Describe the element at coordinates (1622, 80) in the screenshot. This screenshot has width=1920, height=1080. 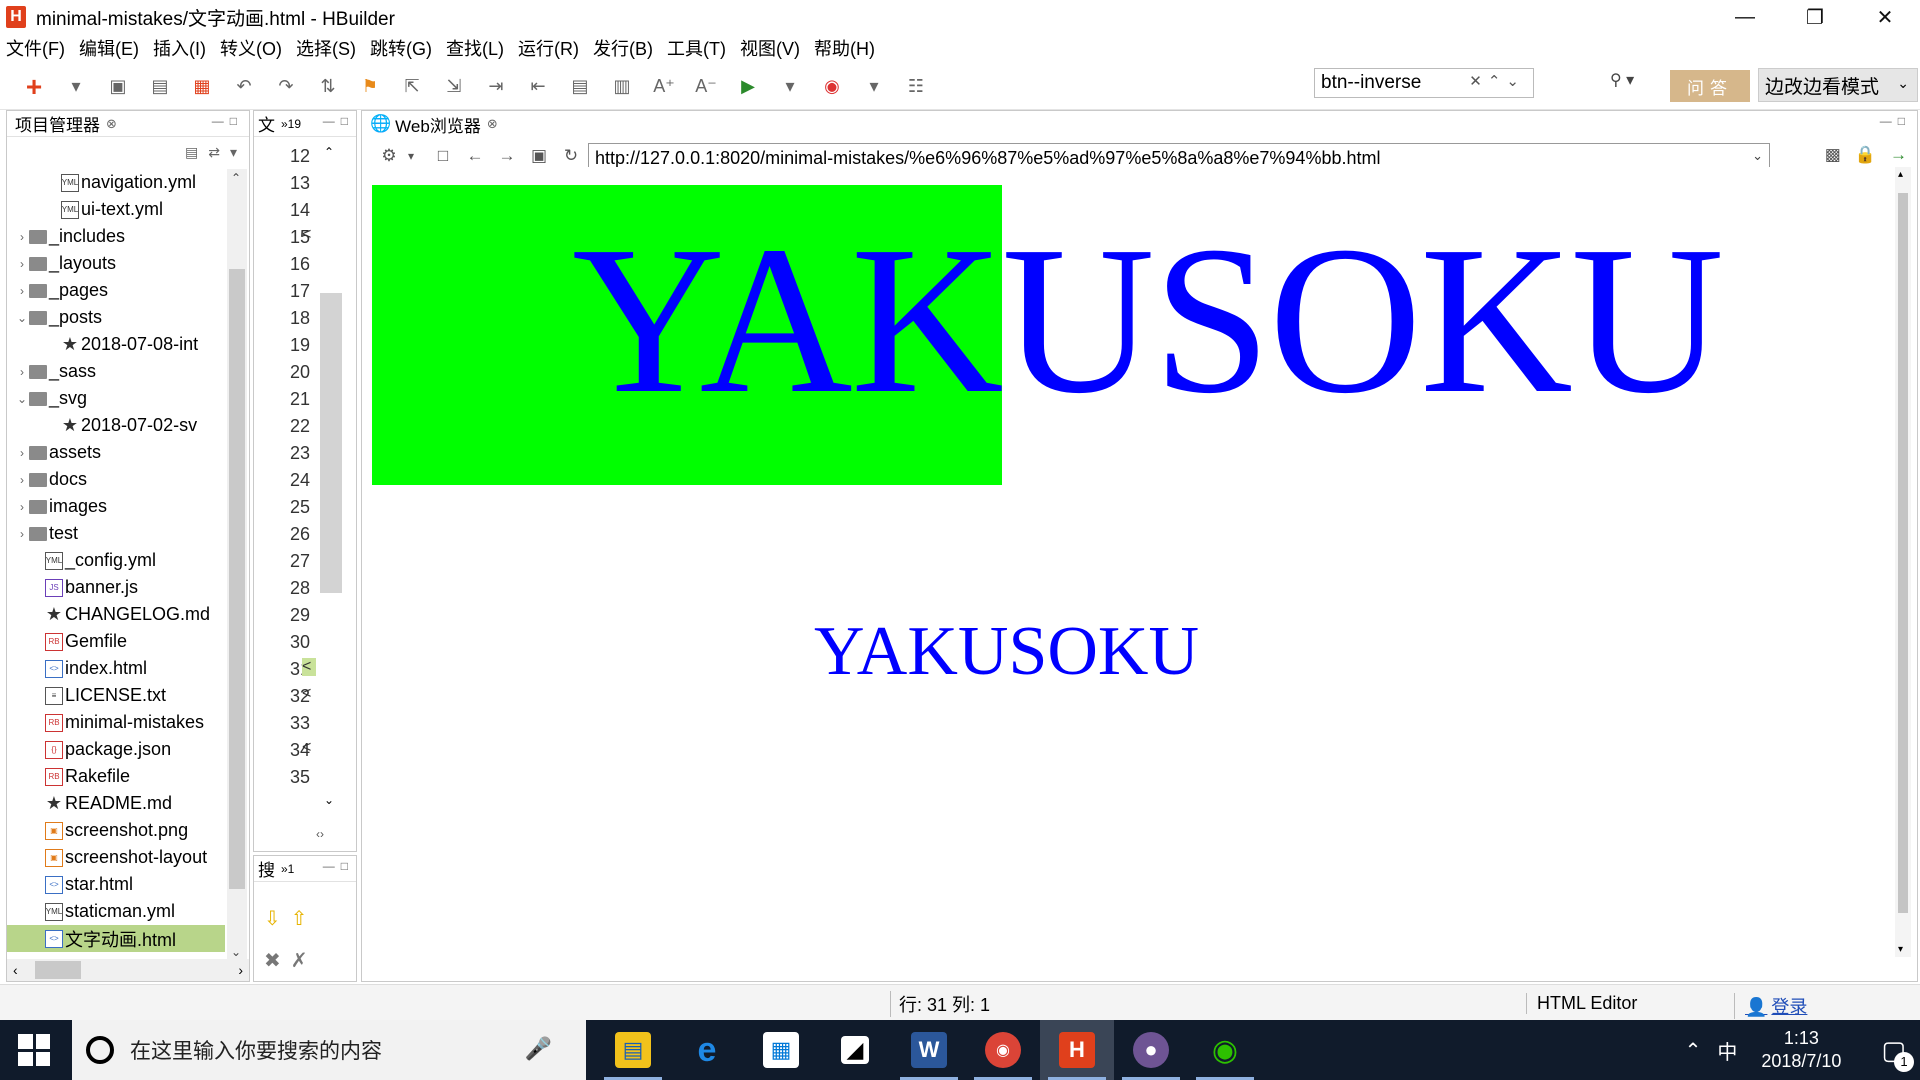
I see `find-icon: ⚲ ▾` at that location.